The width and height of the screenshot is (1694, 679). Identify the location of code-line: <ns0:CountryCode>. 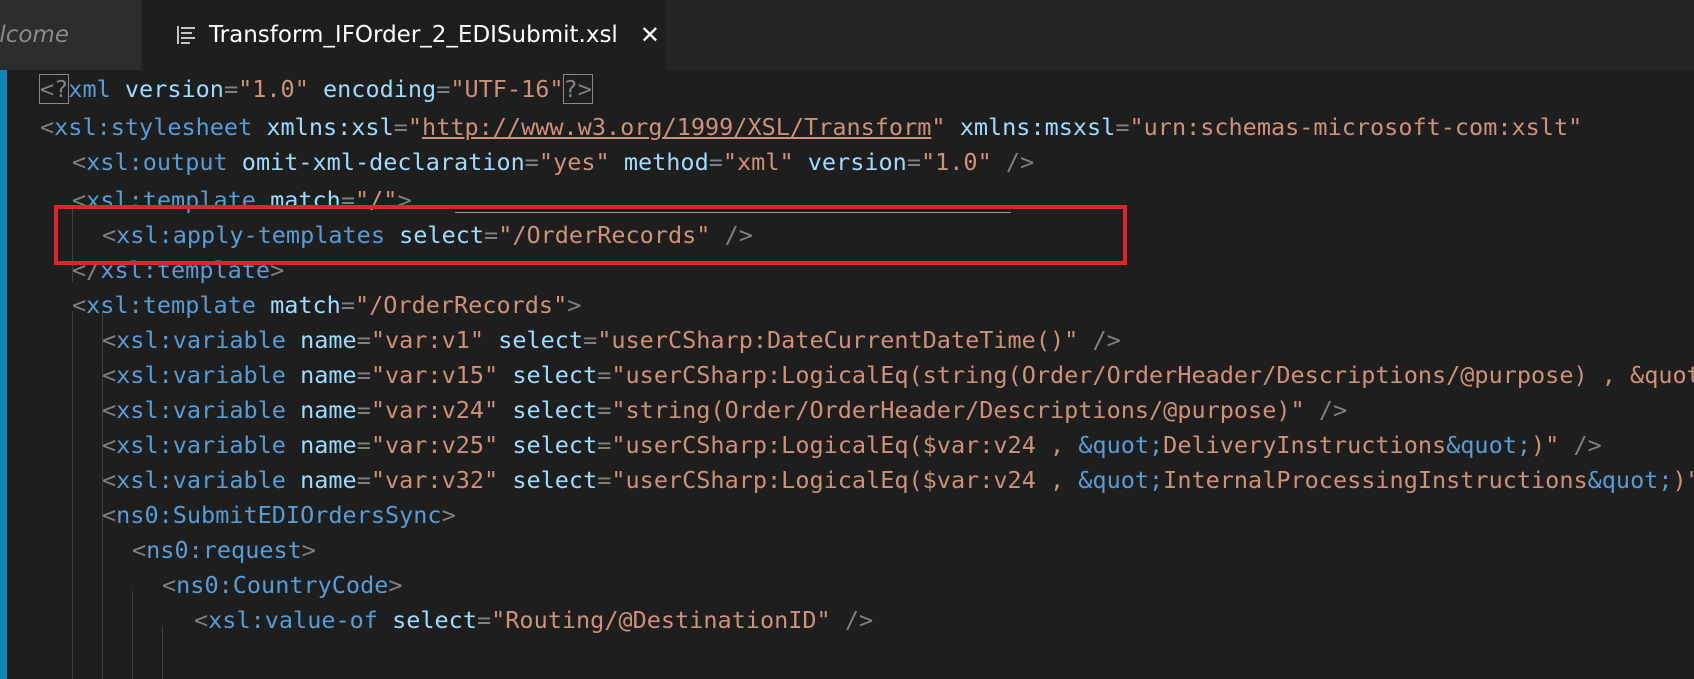
(282, 585).